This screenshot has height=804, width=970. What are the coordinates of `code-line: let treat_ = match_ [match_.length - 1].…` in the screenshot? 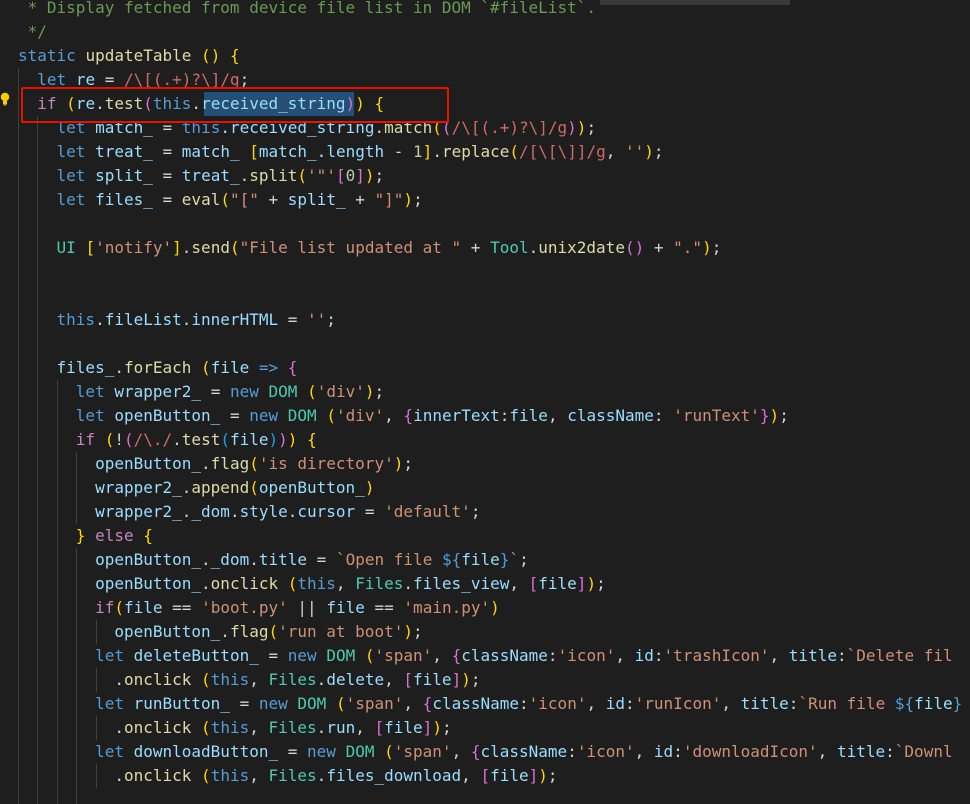 It's located at (341, 152).